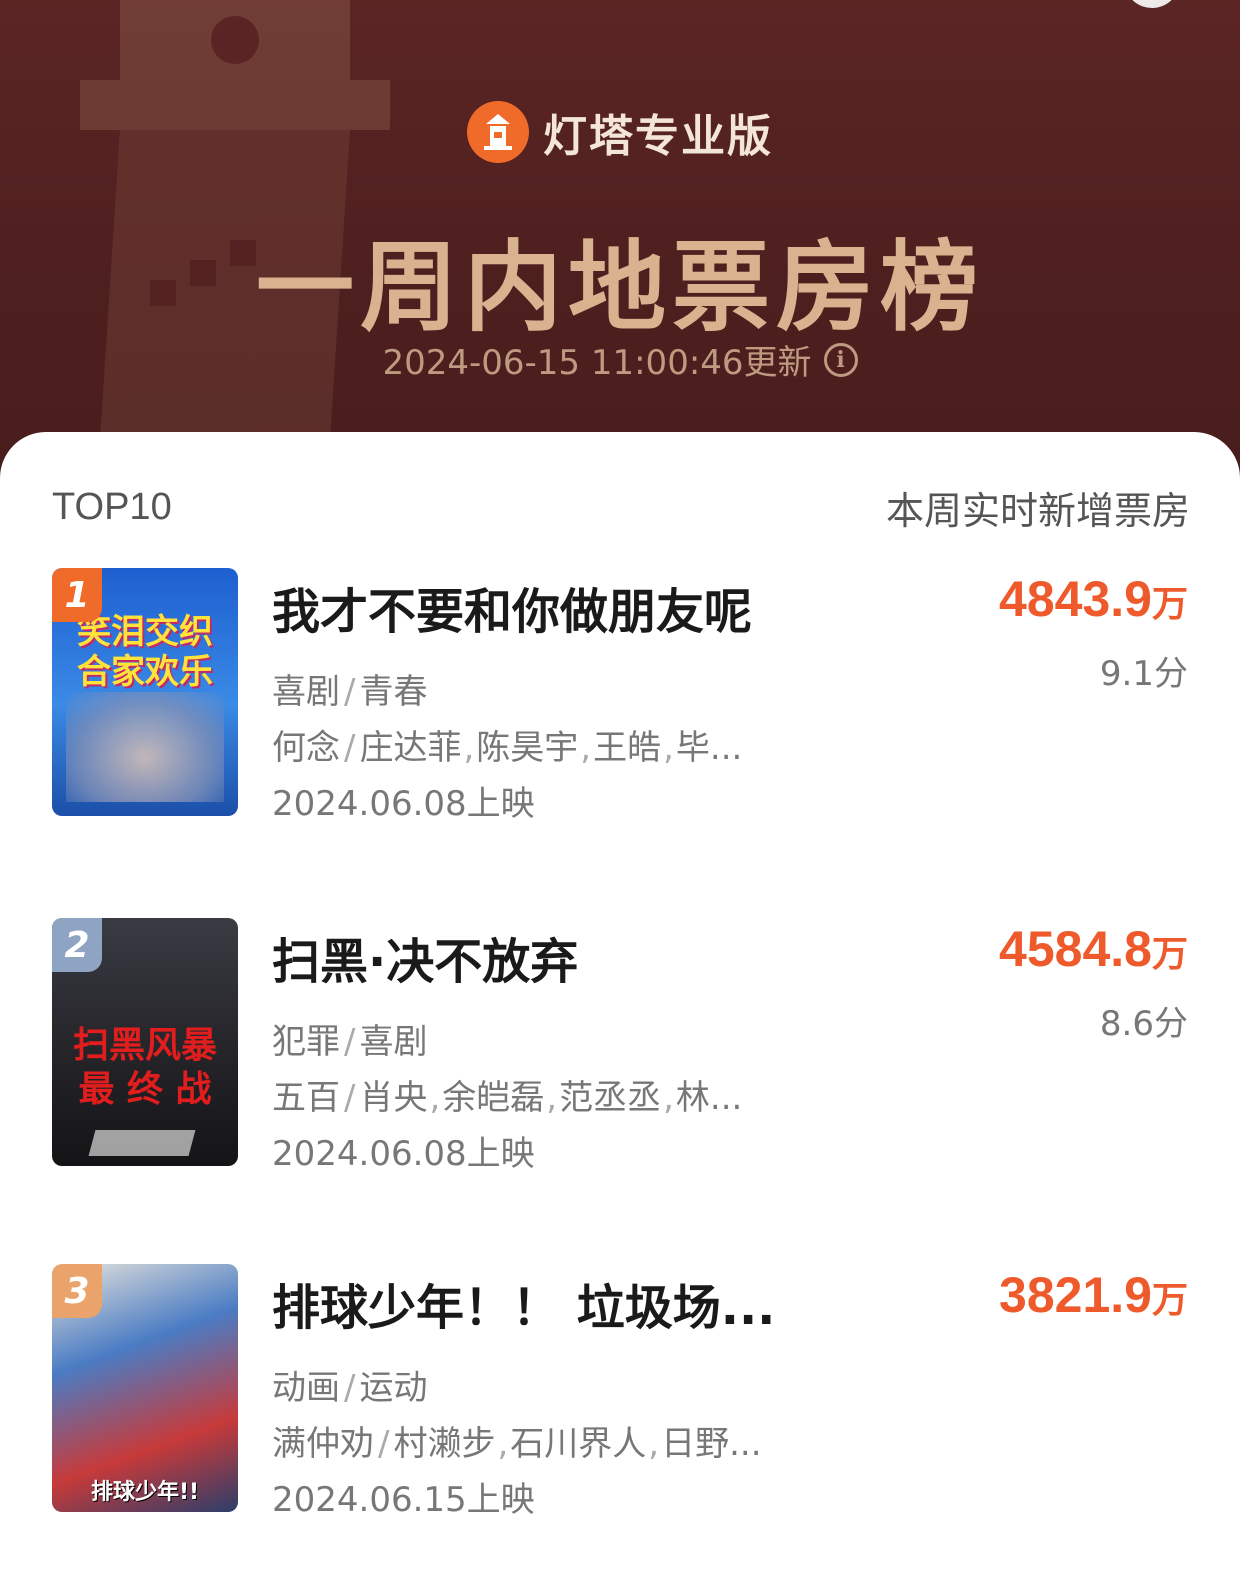 The width and height of the screenshot is (1240, 1571). I want to click on actor: 庄达菲, so click(410, 748).